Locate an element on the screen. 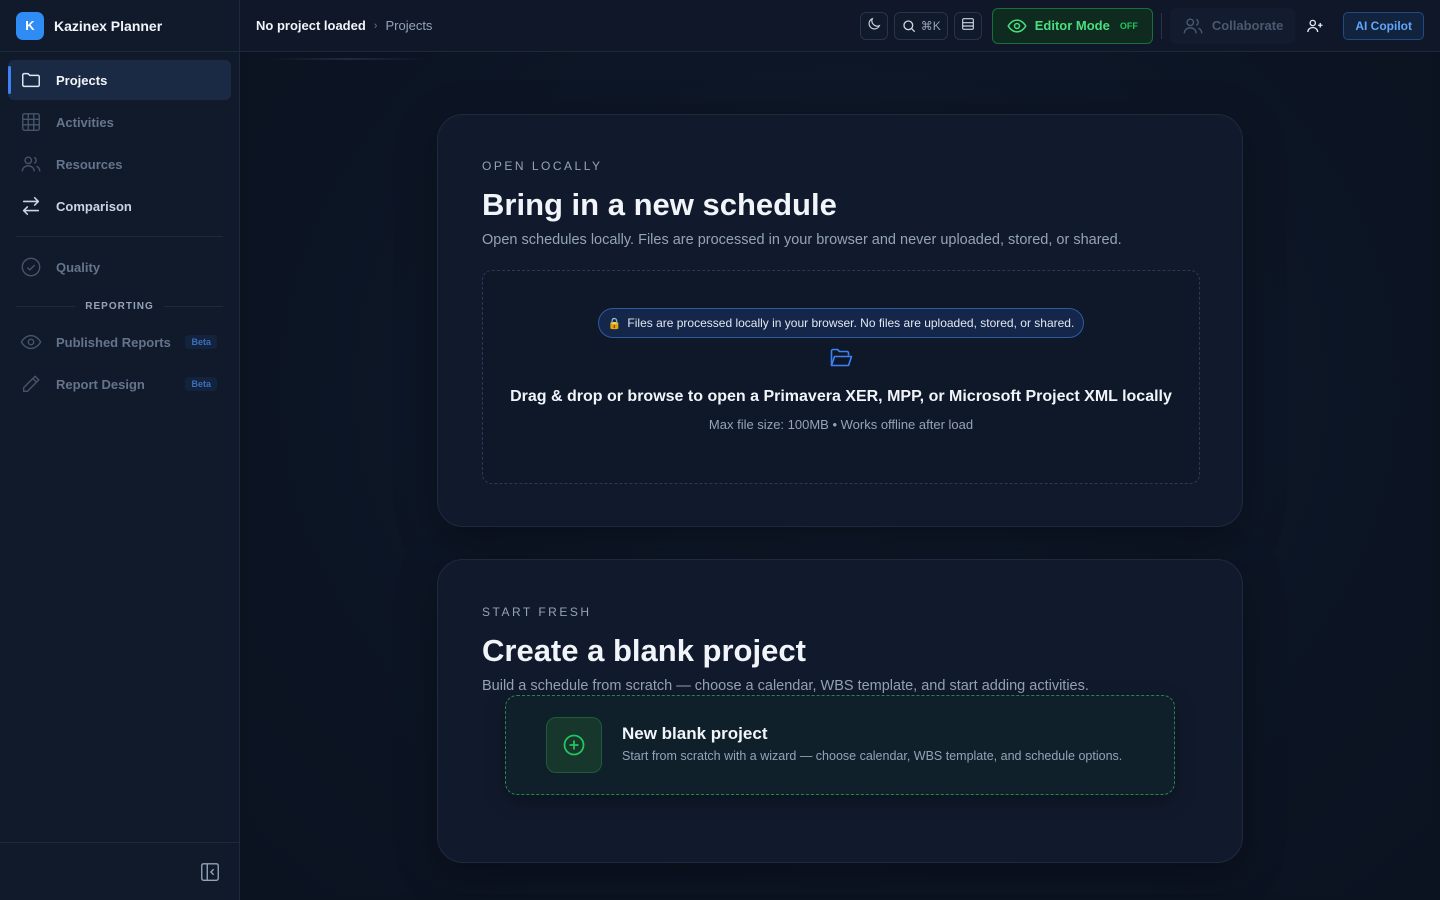 The width and height of the screenshot is (1440, 900). swap-arrows-icon is located at coordinates (31, 206).